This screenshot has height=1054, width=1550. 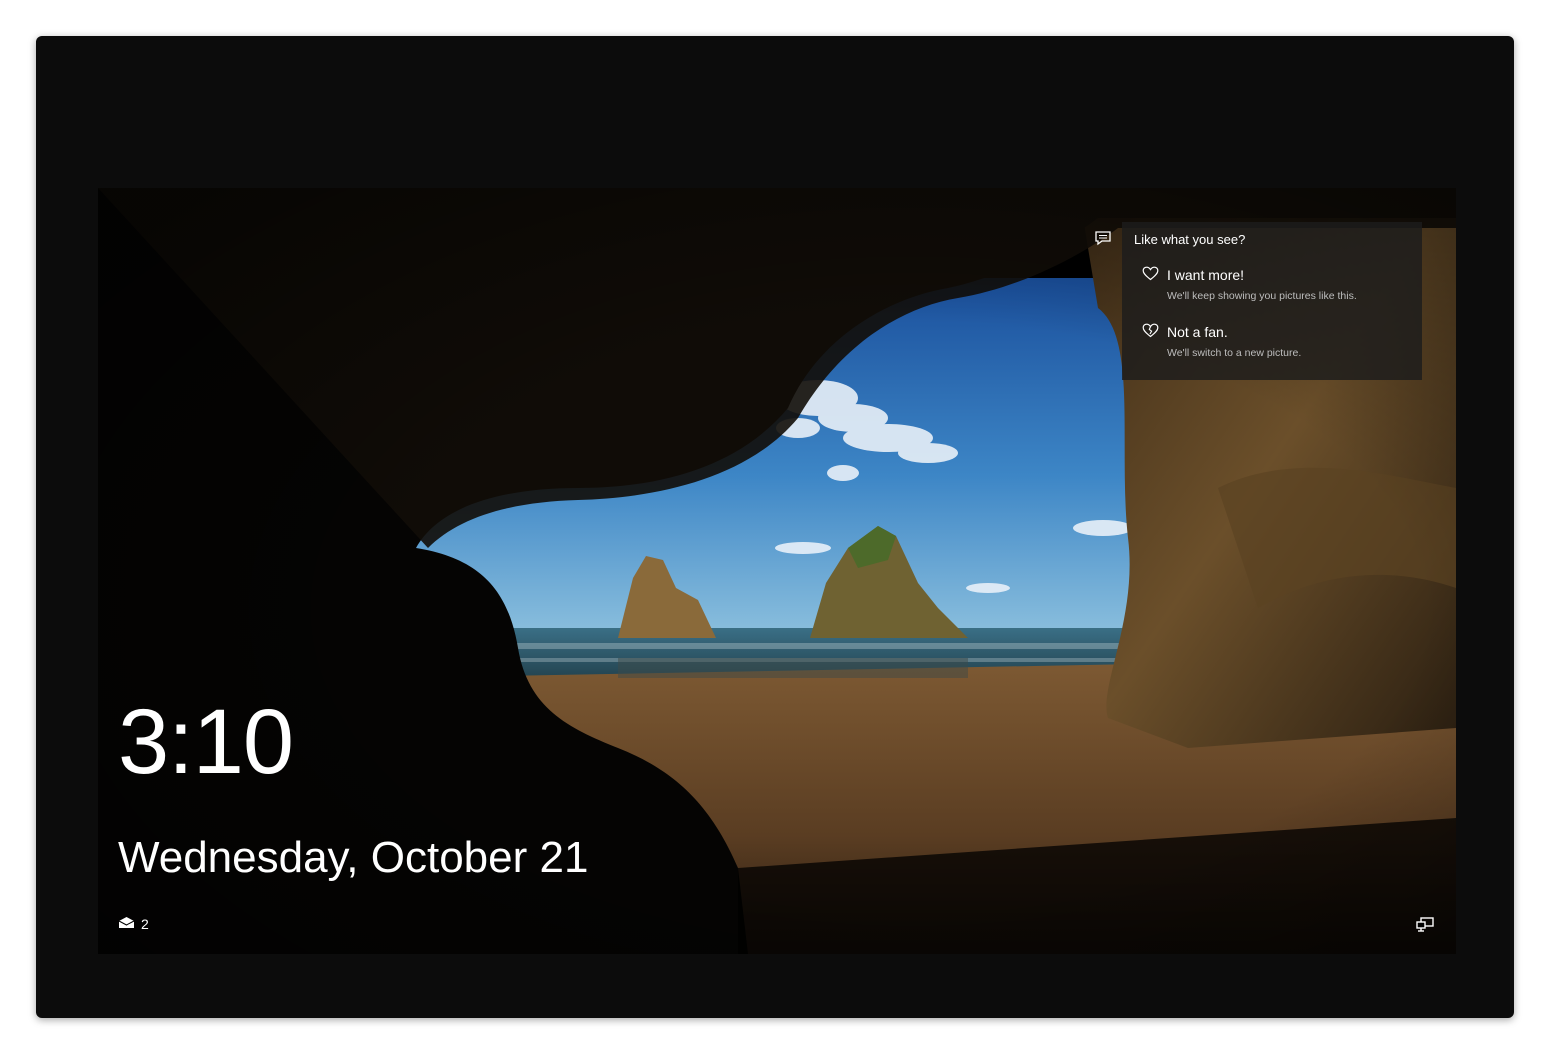 What do you see at coordinates (353, 857) in the screenshot?
I see `lock-date: Wednesday, October 21` at bounding box center [353, 857].